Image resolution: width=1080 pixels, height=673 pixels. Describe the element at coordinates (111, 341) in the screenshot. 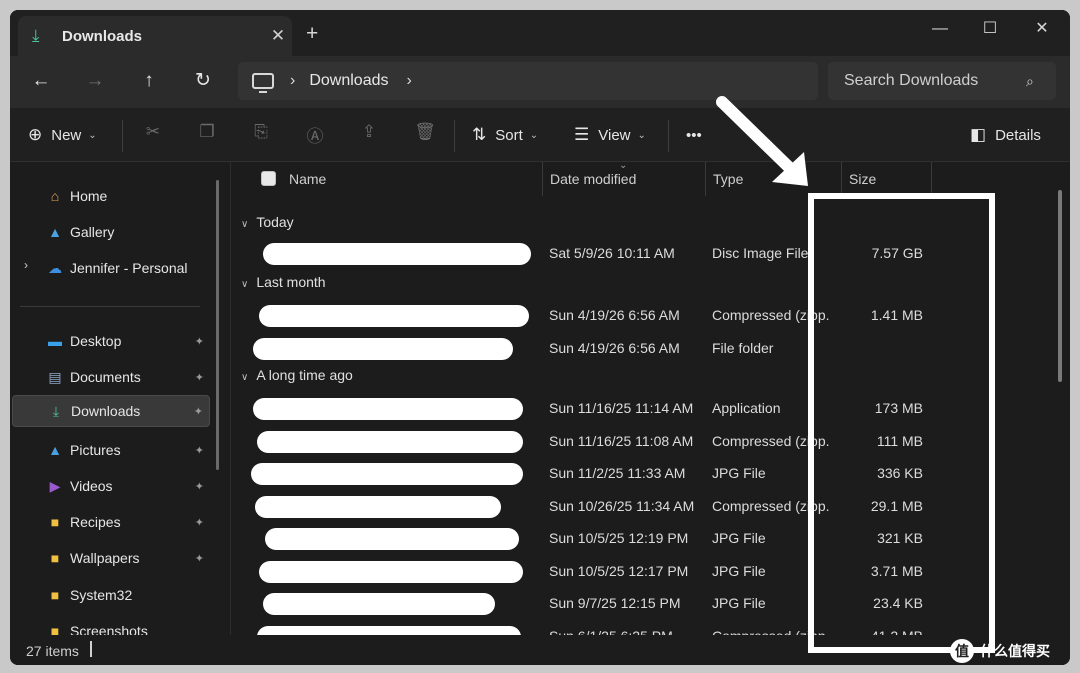

I see `sidebar-item-desktop: ▬ Desktop ✦` at that location.